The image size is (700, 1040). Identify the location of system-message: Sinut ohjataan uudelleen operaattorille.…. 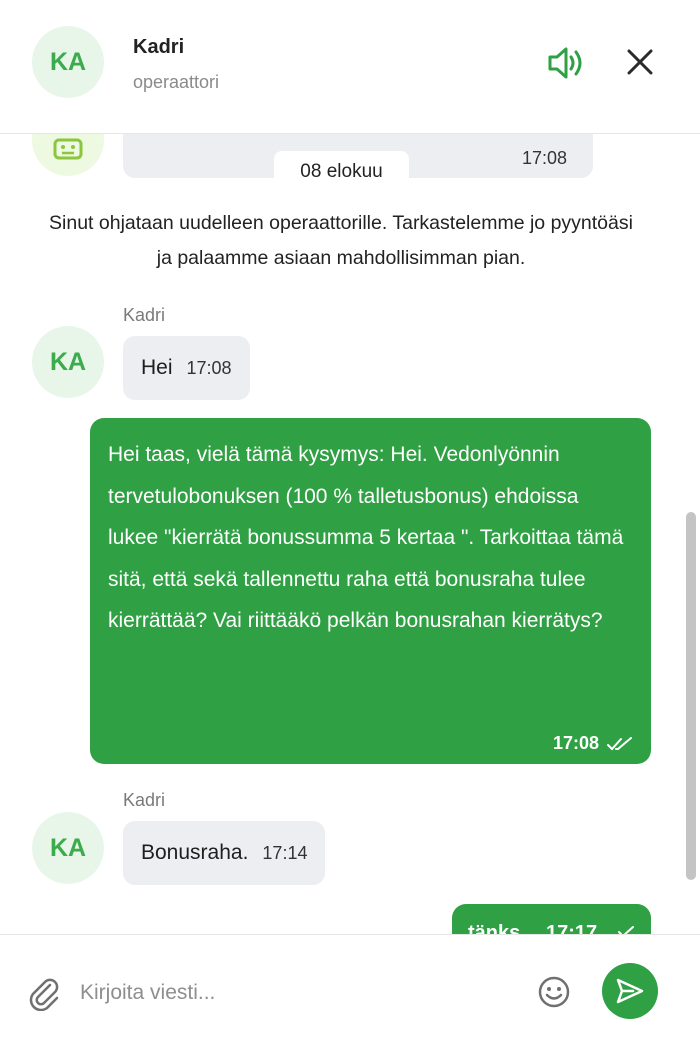
(341, 240).